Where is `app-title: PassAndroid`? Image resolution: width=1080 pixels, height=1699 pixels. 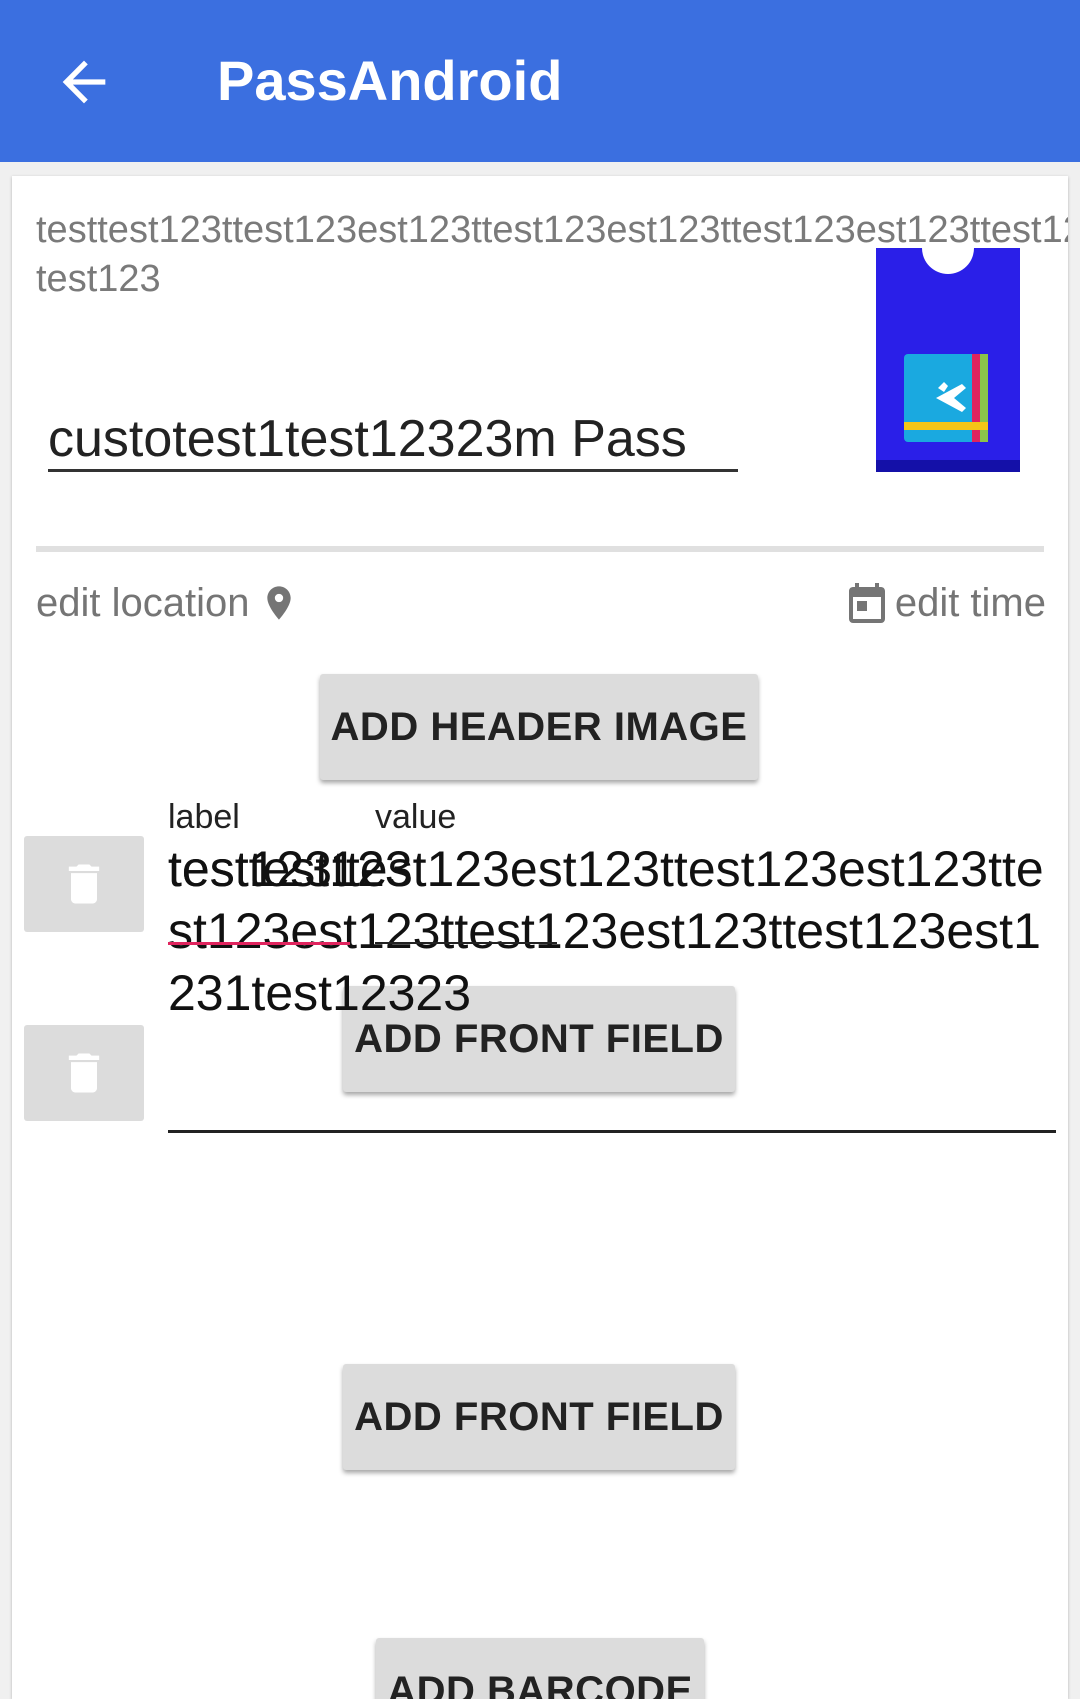 app-title: PassAndroid is located at coordinates (390, 80).